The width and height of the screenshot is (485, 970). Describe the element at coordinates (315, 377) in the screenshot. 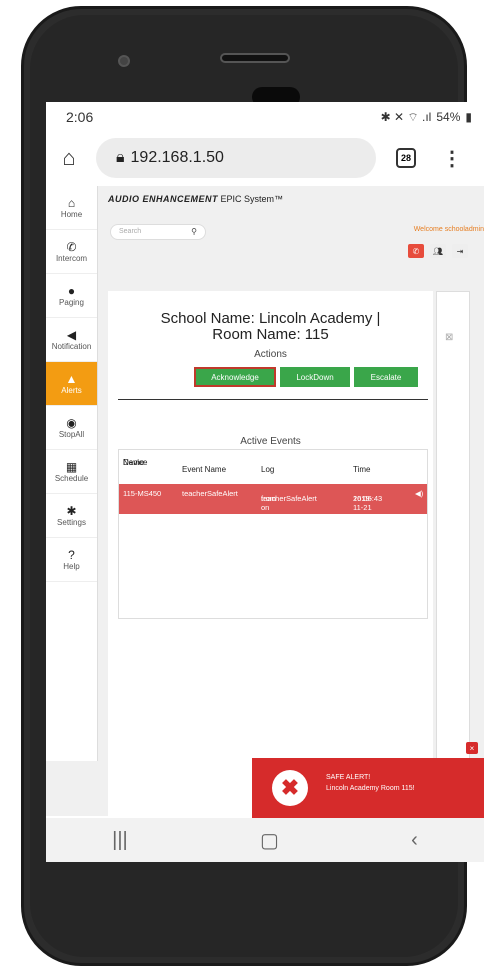

I see `lockdown-button: LockDown` at that location.